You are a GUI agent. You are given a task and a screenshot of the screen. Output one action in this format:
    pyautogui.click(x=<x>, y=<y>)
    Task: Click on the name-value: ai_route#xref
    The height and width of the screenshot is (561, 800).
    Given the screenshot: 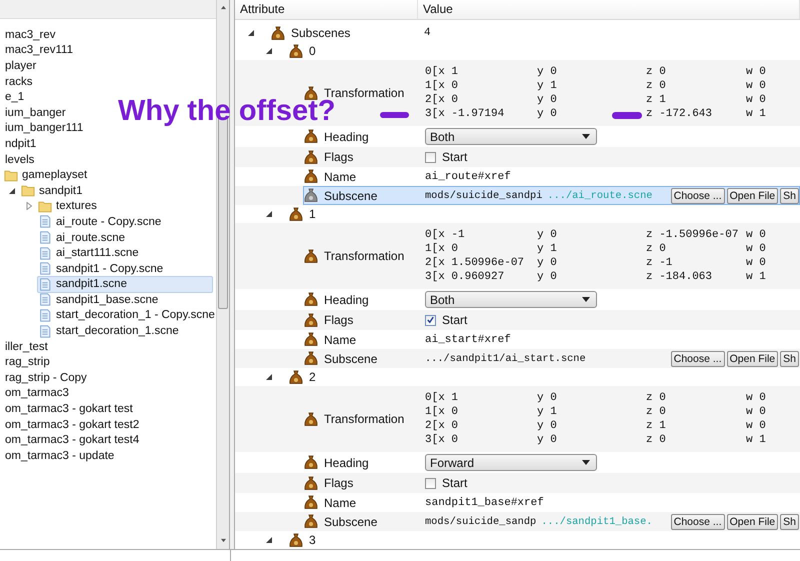 What is the action you would take?
    pyautogui.click(x=468, y=176)
    